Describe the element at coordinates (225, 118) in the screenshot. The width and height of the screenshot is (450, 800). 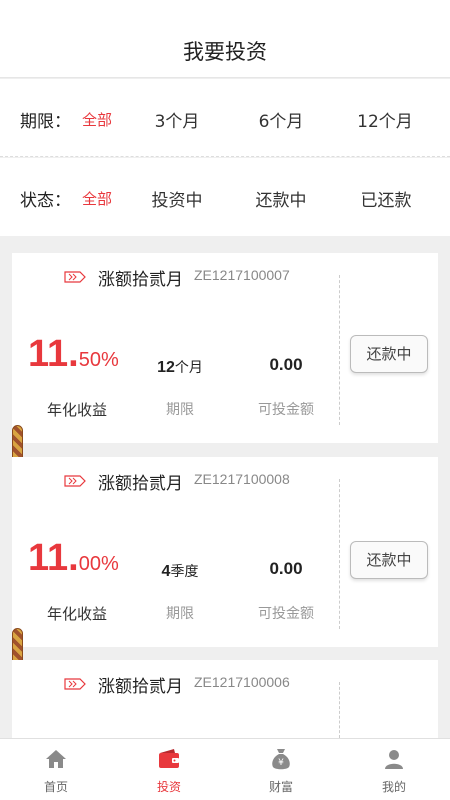
I see `period-filter: 期限： 全部 3个月 6个月 12个月` at that location.